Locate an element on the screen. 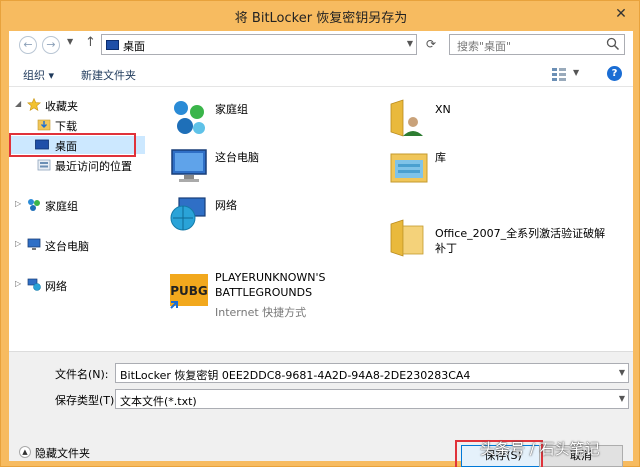 The width and height of the screenshot is (640, 467). file-item-libraries: 库 is located at coordinates (499, 166).